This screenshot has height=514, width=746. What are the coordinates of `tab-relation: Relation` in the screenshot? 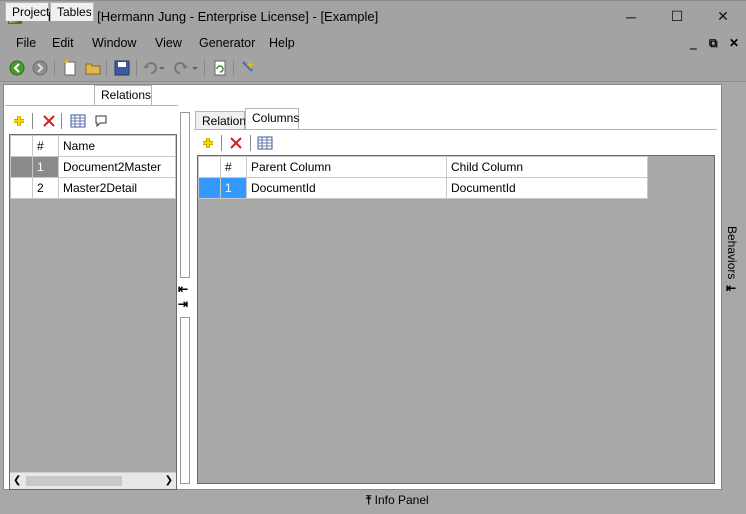 It's located at (220, 120).